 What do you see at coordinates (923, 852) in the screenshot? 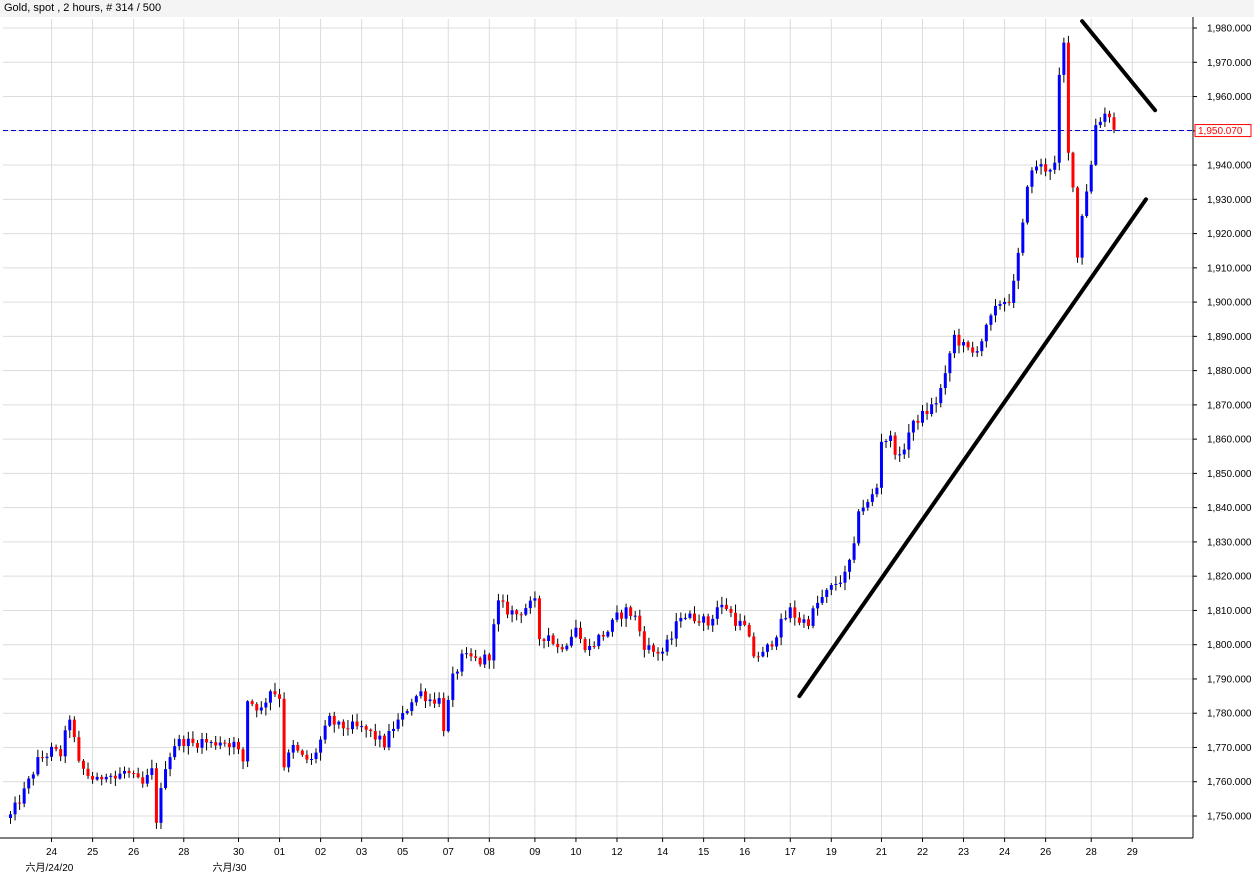
I see `x-tick-label: 22` at bounding box center [923, 852].